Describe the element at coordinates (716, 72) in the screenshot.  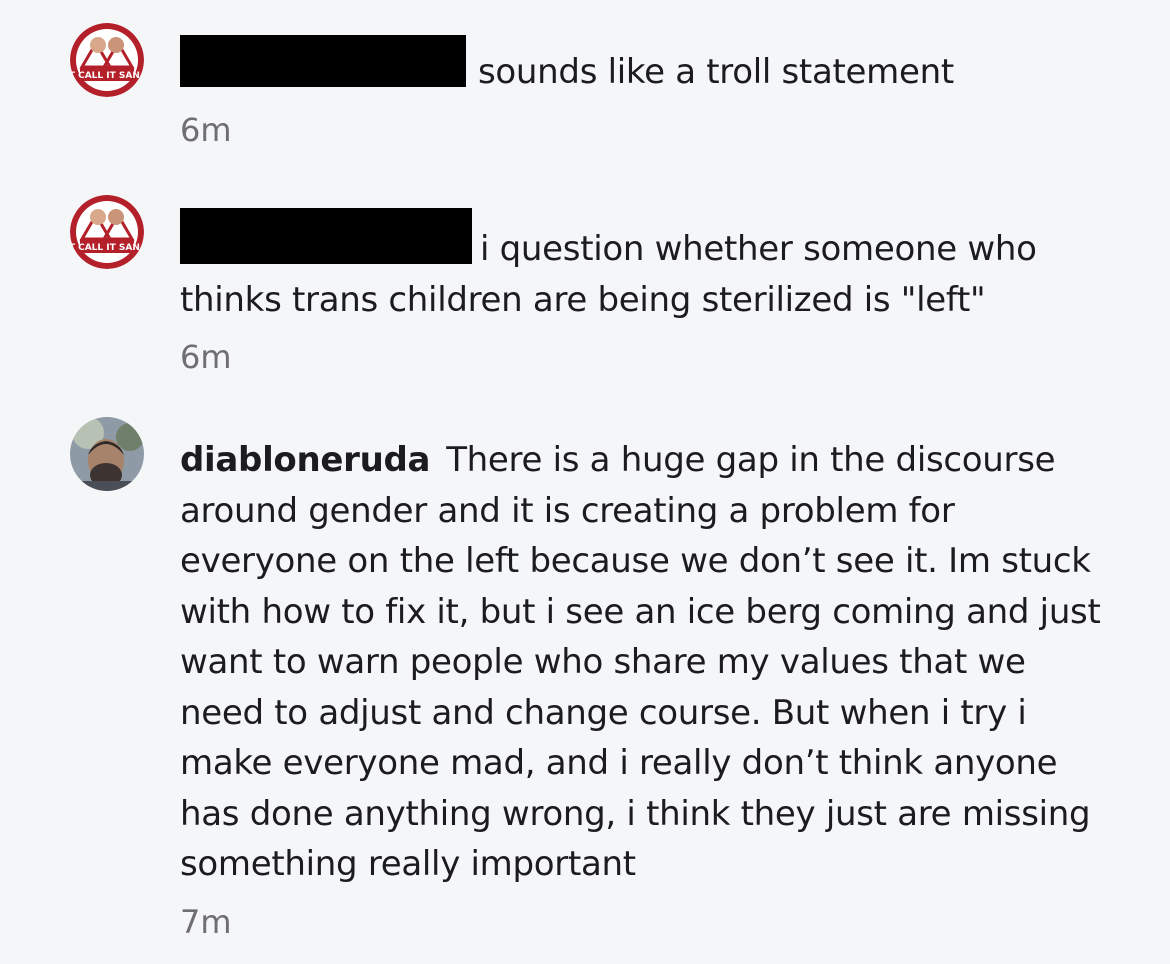
I see `comment-body: sounds like a troll statement` at that location.